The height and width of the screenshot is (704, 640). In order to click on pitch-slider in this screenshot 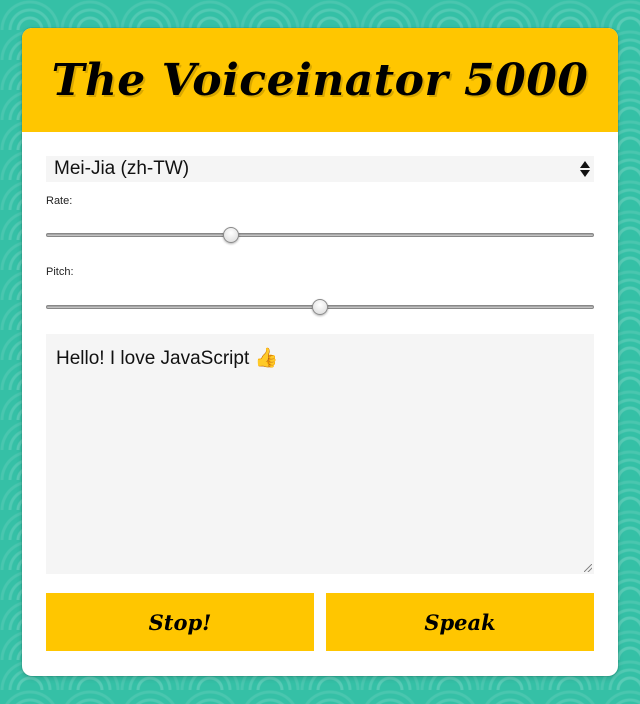, I will do `click(320, 307)`.